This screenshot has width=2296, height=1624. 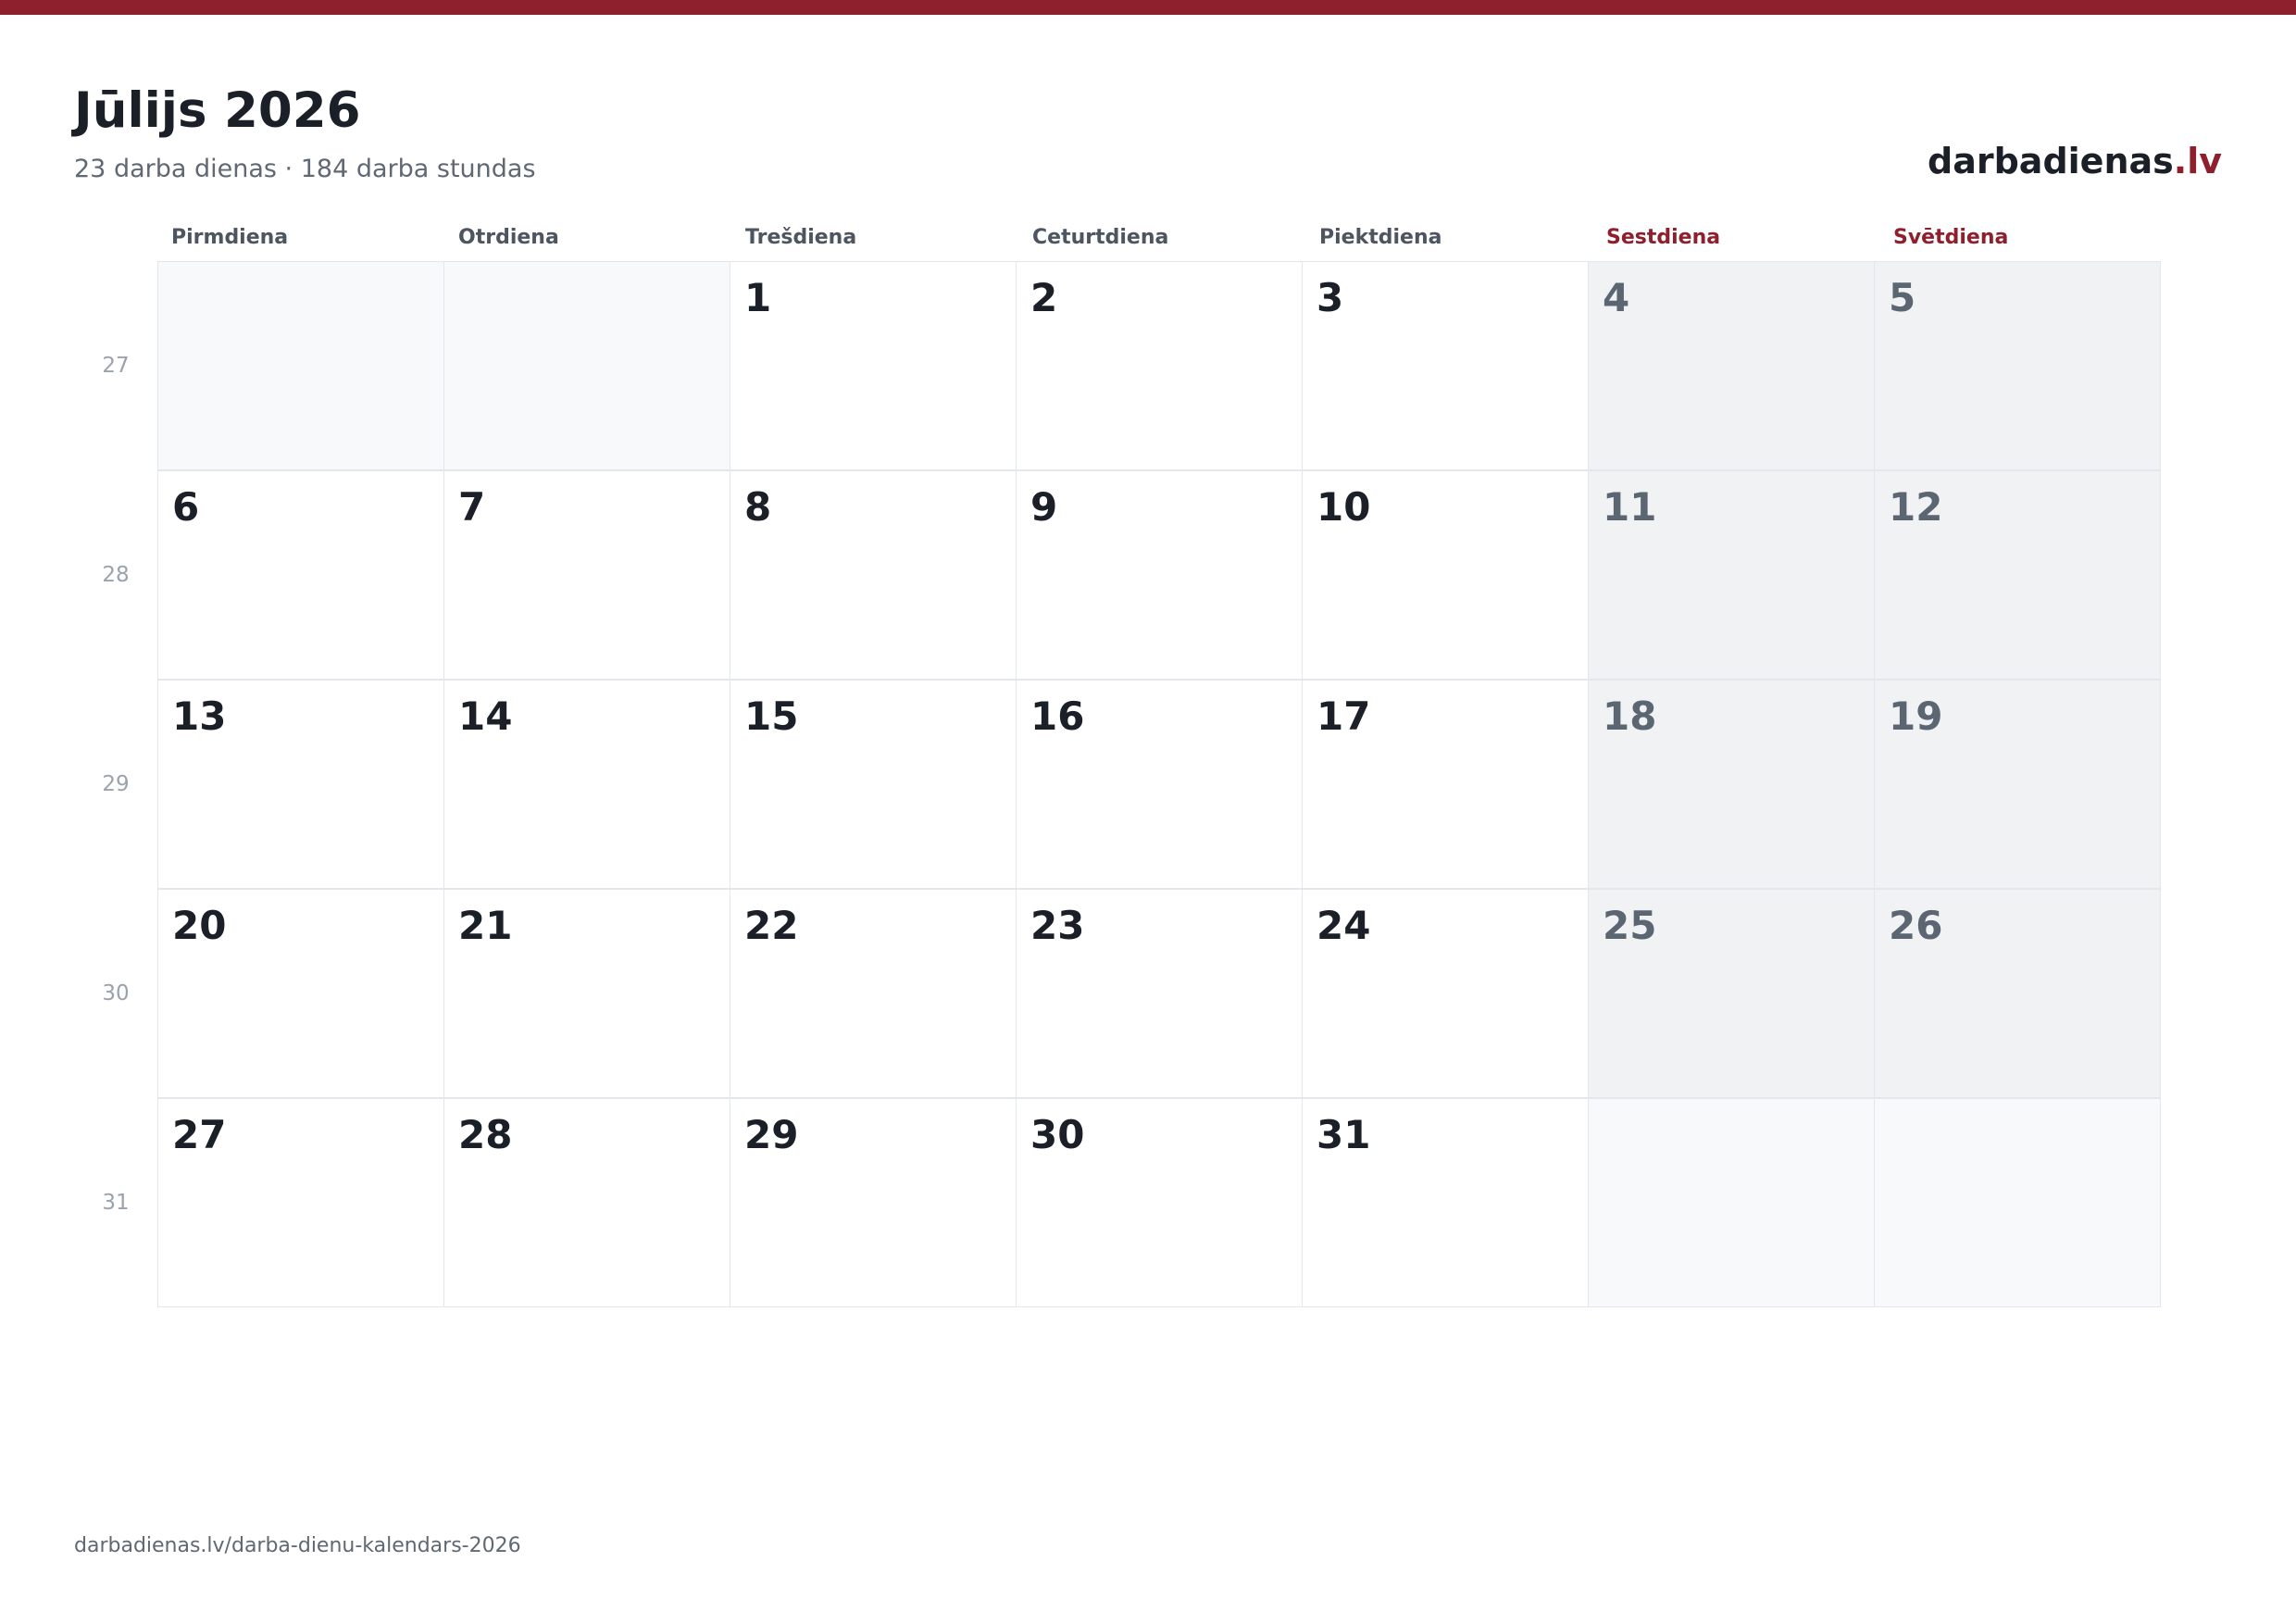 I want to click on day-cell: 28, so click(x=586, y=1202).